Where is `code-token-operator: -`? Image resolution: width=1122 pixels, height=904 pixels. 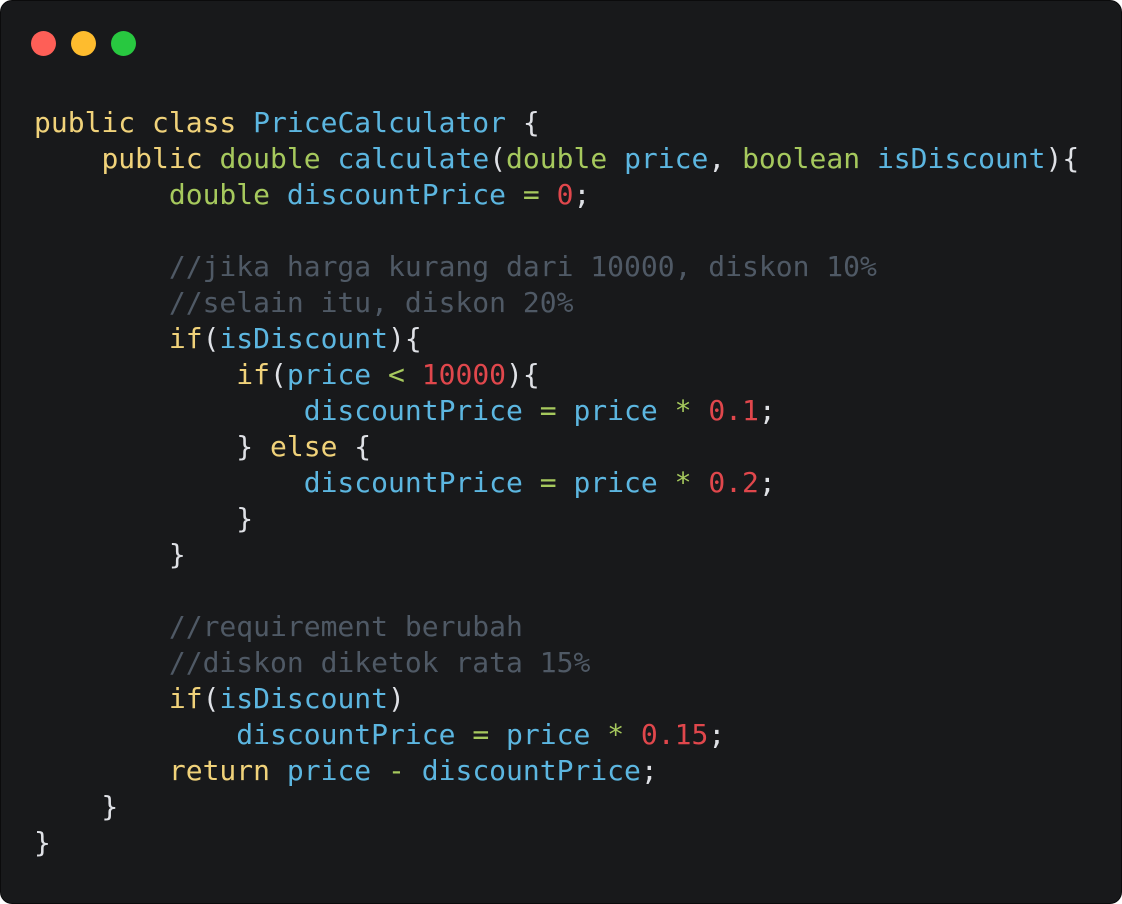
code-token-operator: - is located at coordinates (405, 770).